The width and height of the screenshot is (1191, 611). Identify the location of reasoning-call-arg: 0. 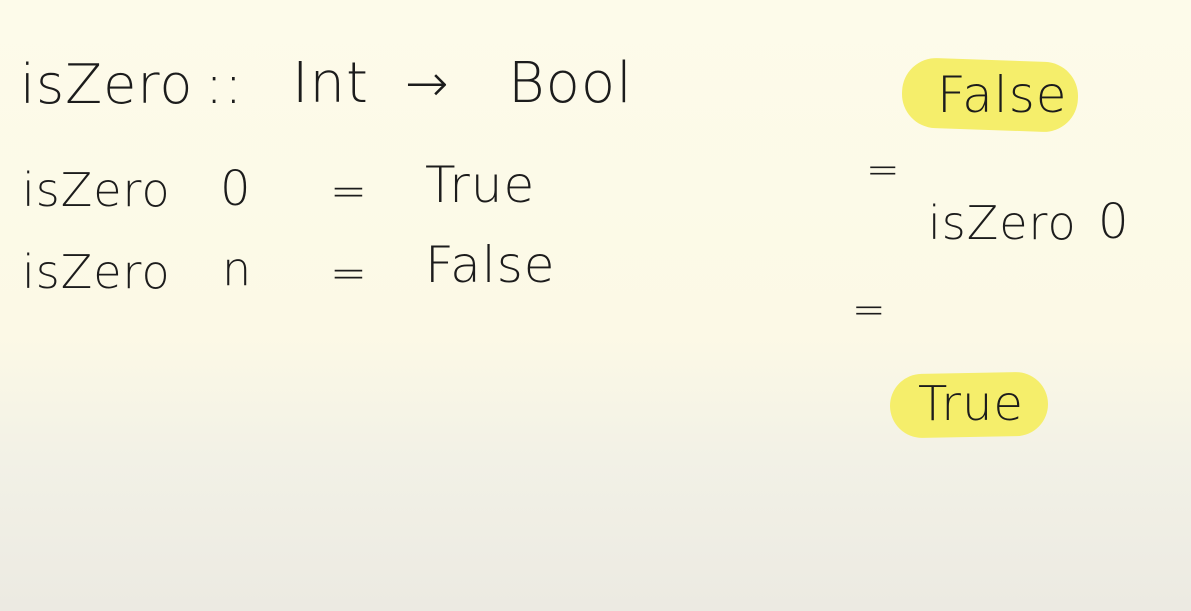
(1114, 222).